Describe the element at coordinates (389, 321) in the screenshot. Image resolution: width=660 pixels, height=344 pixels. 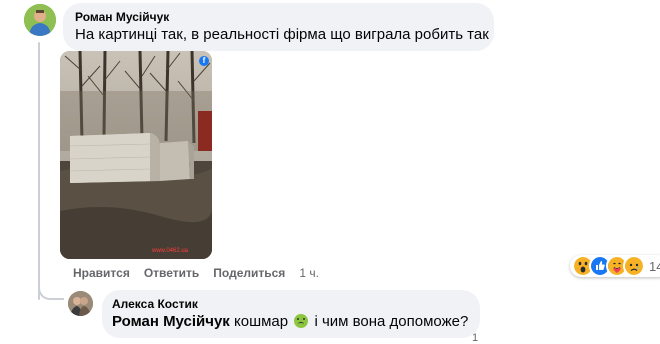
I see `reply-text-part: і чим вона допоможе?` at that location.